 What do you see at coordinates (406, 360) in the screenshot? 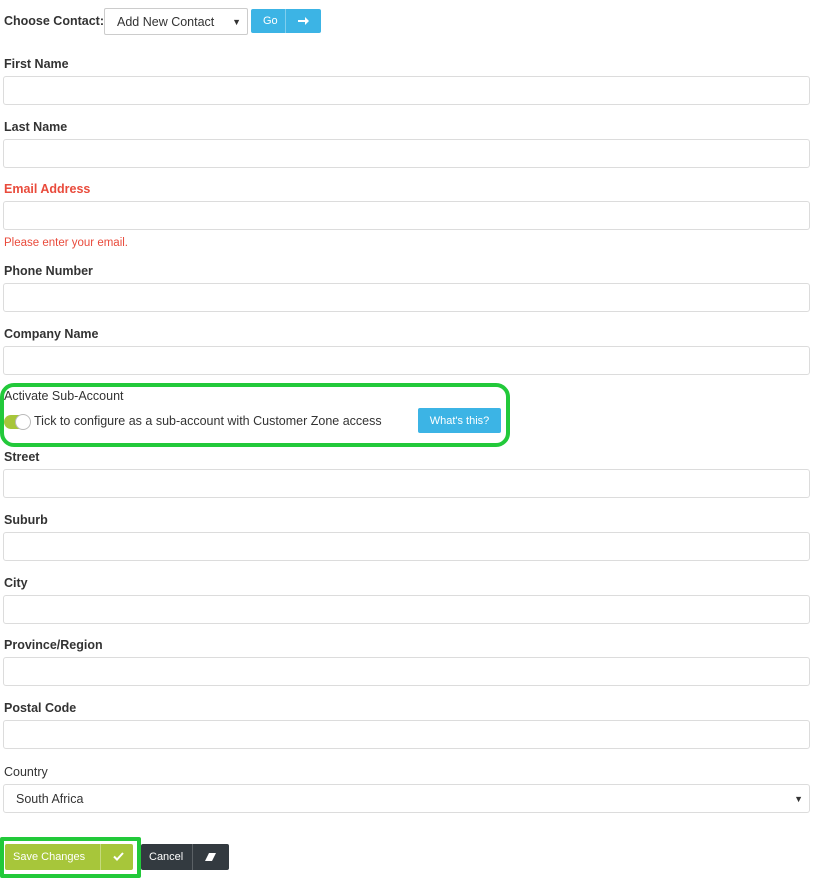
I see `company-input` at bounding box center [406, 360].